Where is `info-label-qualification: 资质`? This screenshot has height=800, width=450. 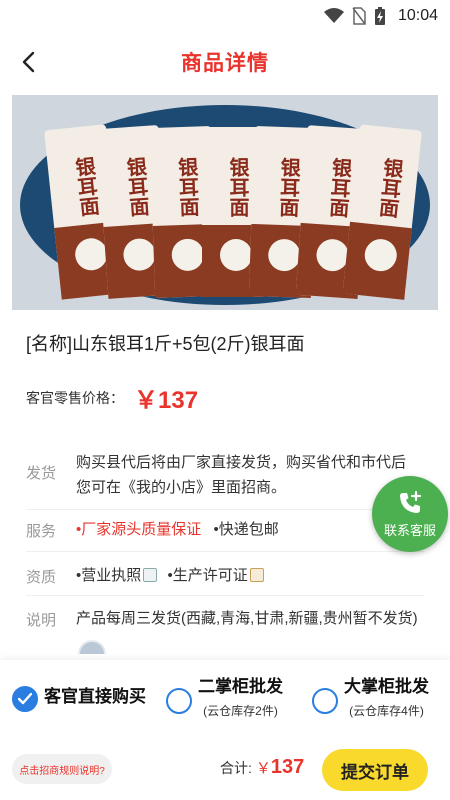
info-label-qualification: 资质 is located at coordinates (41, 577).